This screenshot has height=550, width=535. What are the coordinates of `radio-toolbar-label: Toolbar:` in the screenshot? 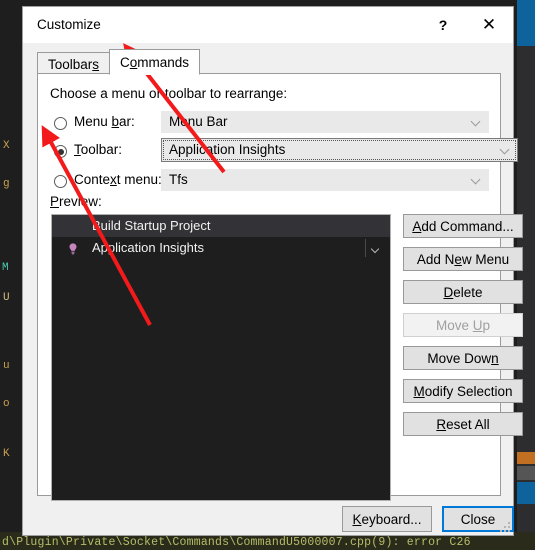 It's located at (98, 149).